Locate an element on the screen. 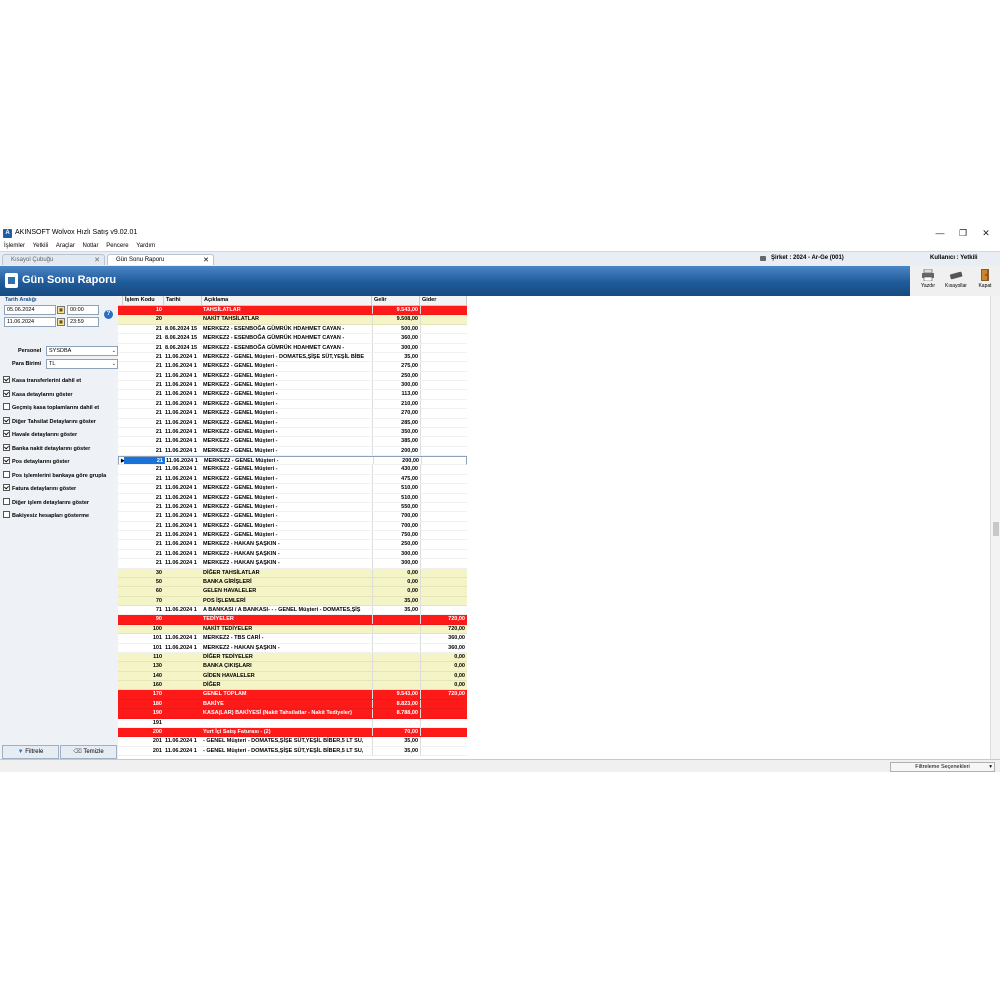 The image size is (1000, 1000). checkbox-option: Pos işlemlerini bankaya göre grupla is located at coordinates (54, 474).